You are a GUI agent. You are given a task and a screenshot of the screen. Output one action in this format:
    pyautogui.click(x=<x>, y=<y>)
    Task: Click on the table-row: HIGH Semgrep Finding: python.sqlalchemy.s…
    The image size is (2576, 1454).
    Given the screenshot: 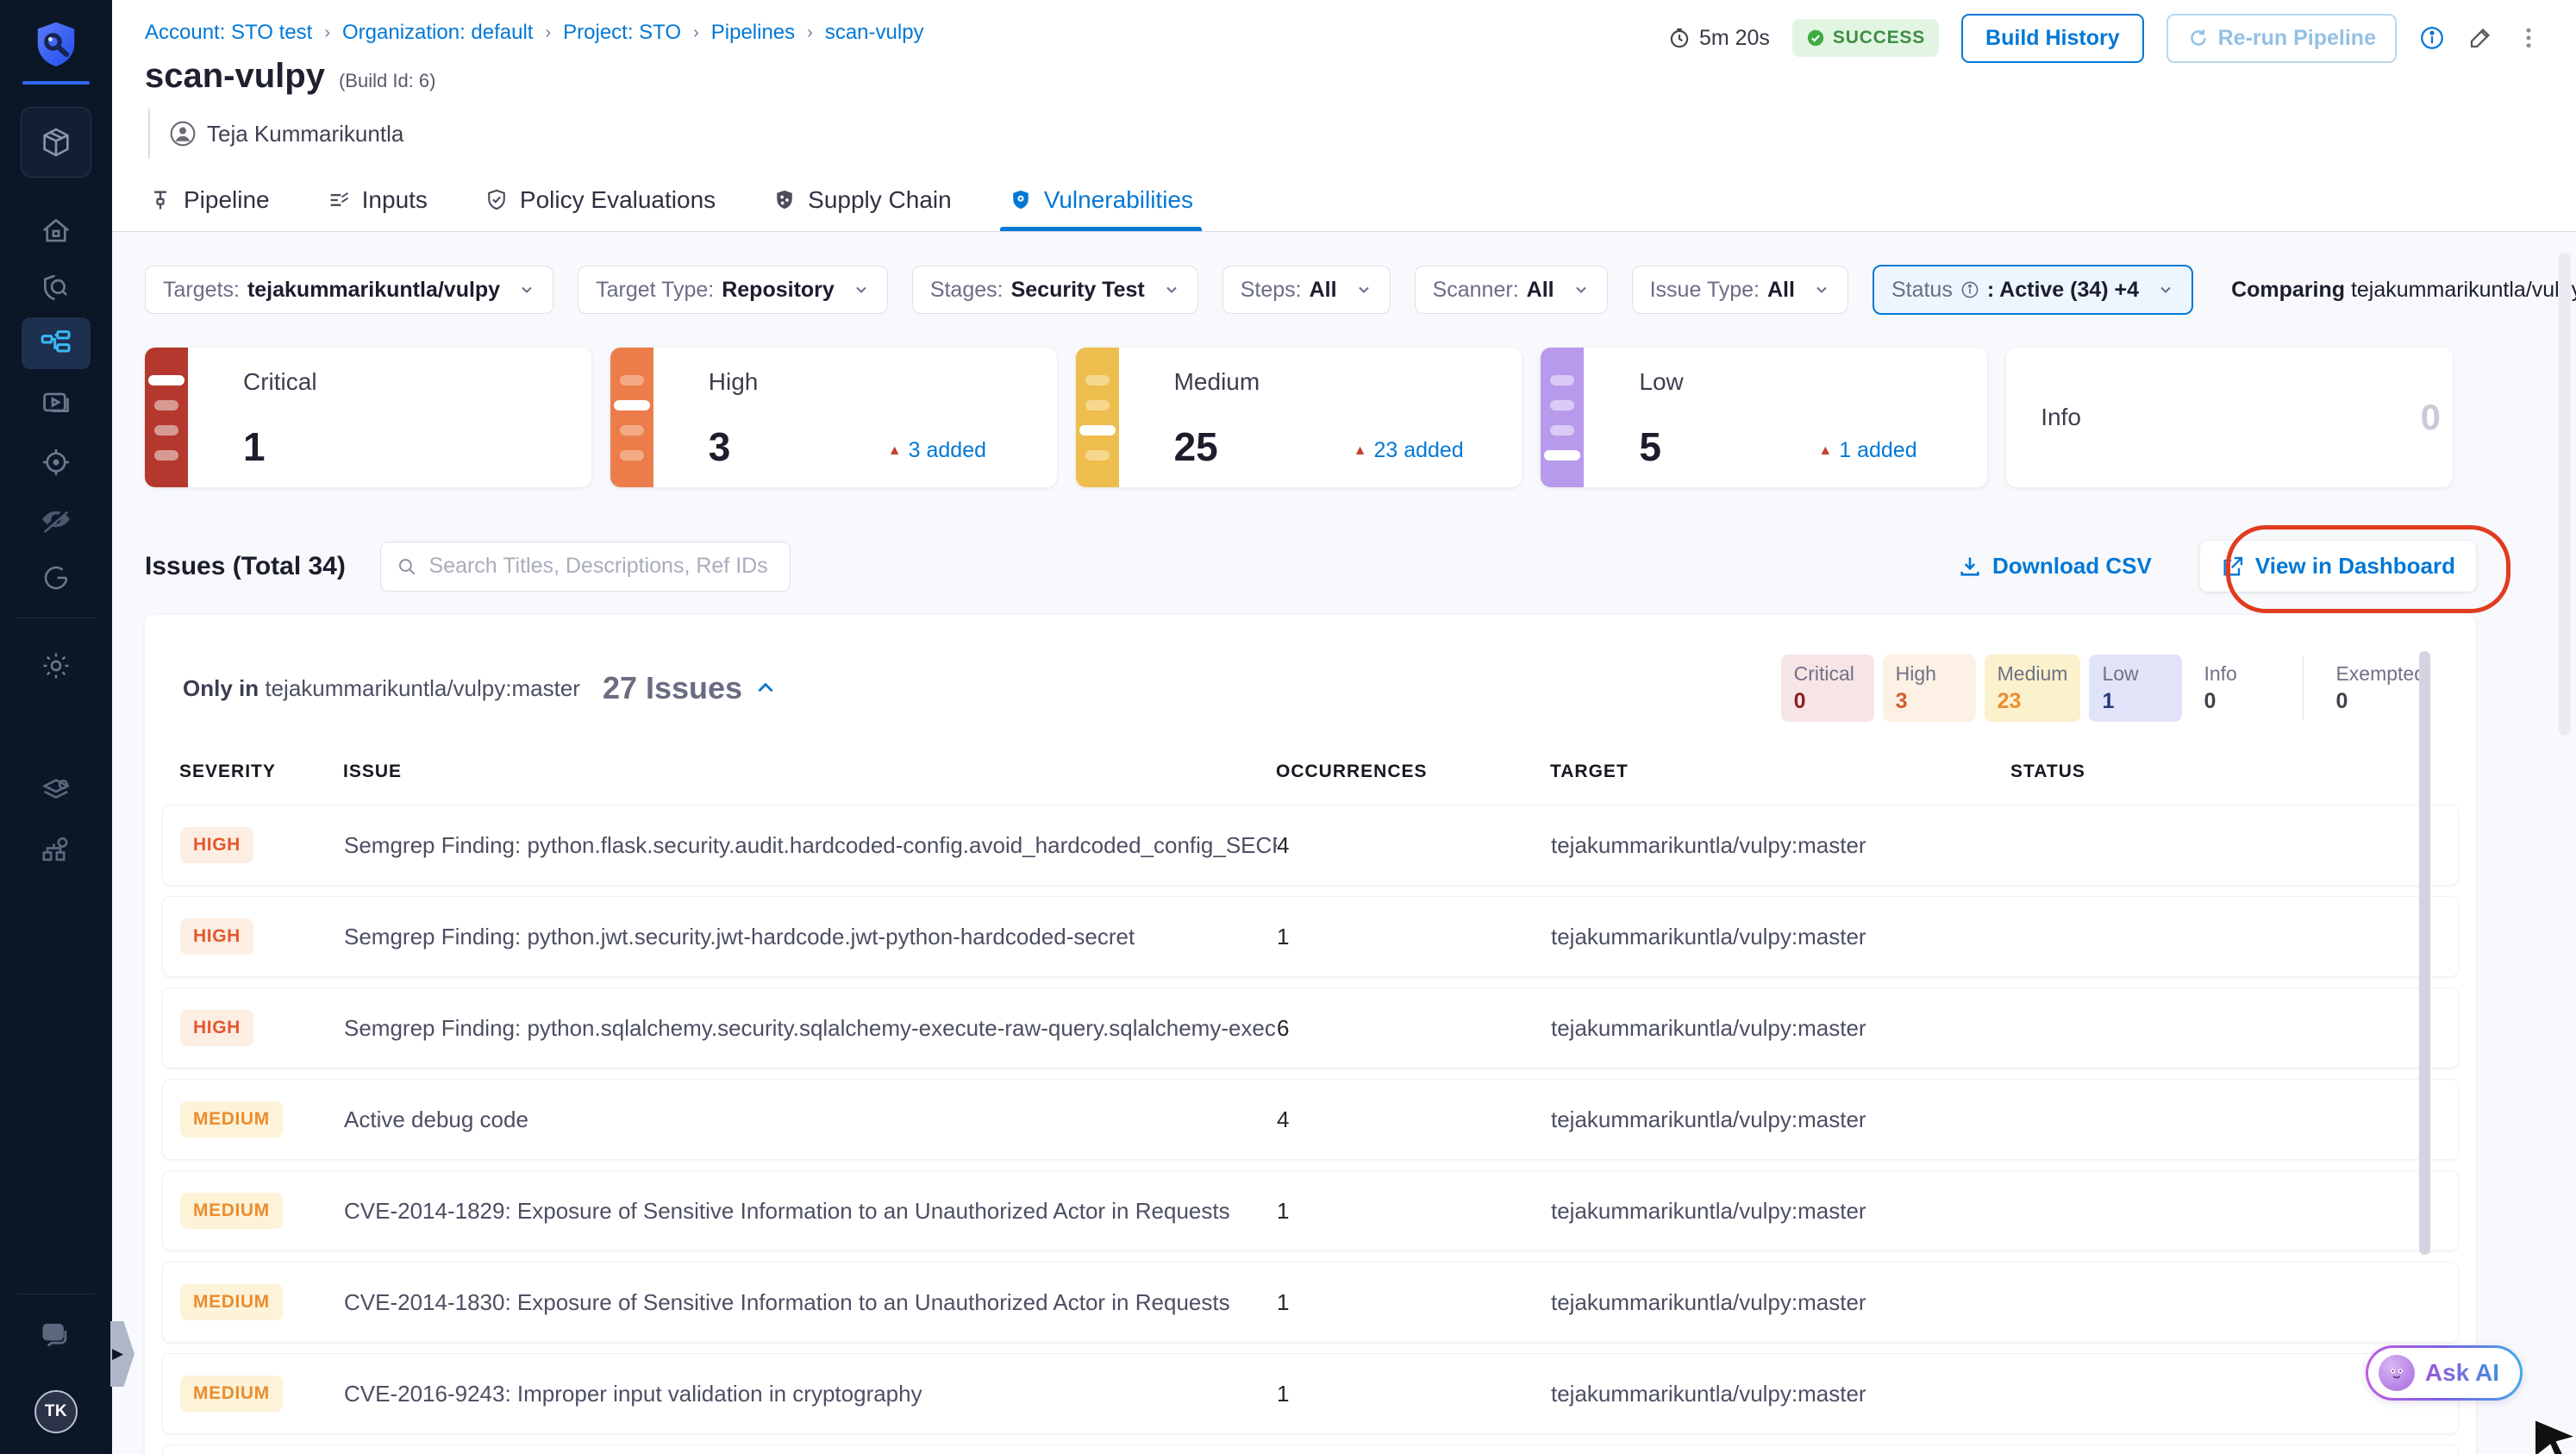 What is the action you would take?
    pyautogui.click(x=1310, y=1028)
    